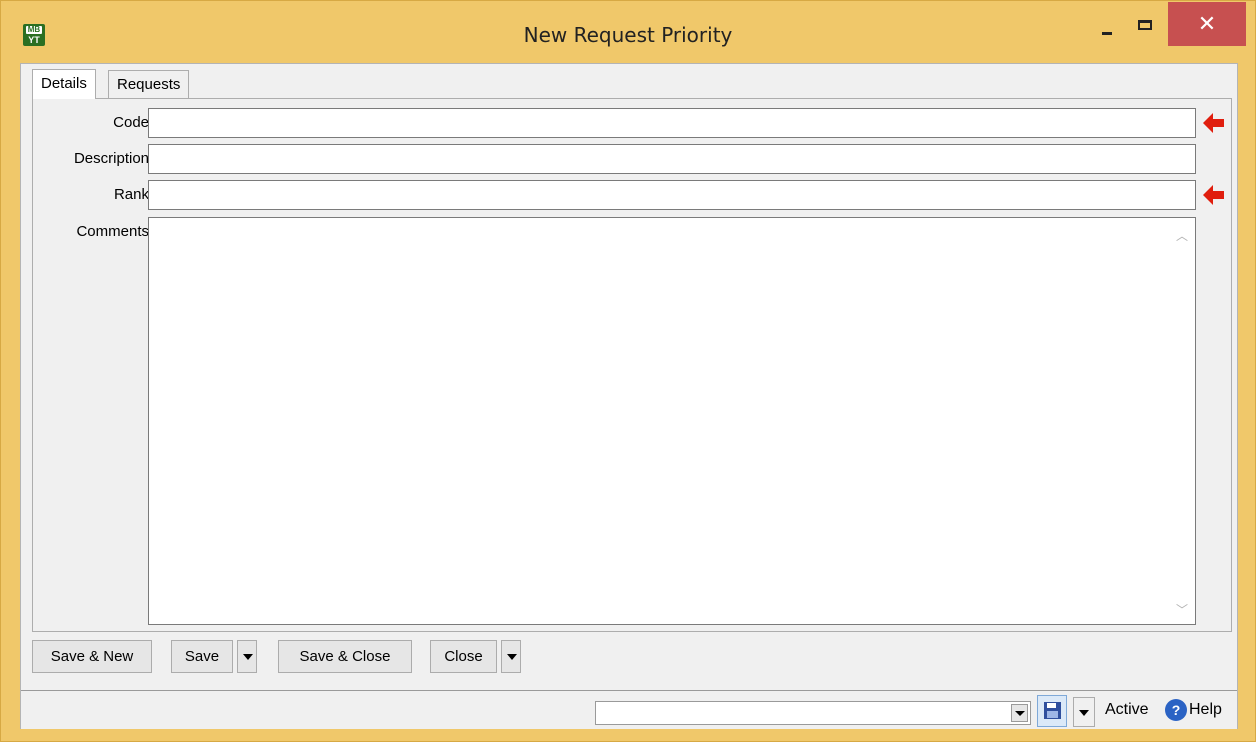 This screenshot has height=742, width=1256. Describe the element at coordinates (1205, 709) in the screenshot. I see `help-label: Help` at that location.